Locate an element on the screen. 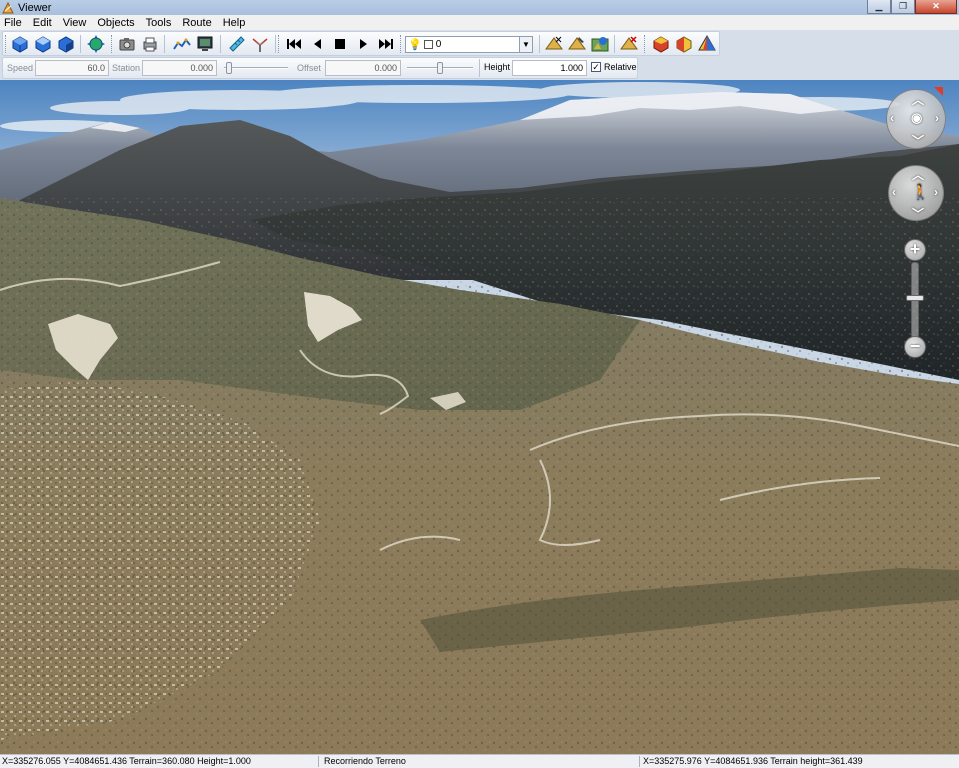  map-objects-button is located at coordinates (600, 44).